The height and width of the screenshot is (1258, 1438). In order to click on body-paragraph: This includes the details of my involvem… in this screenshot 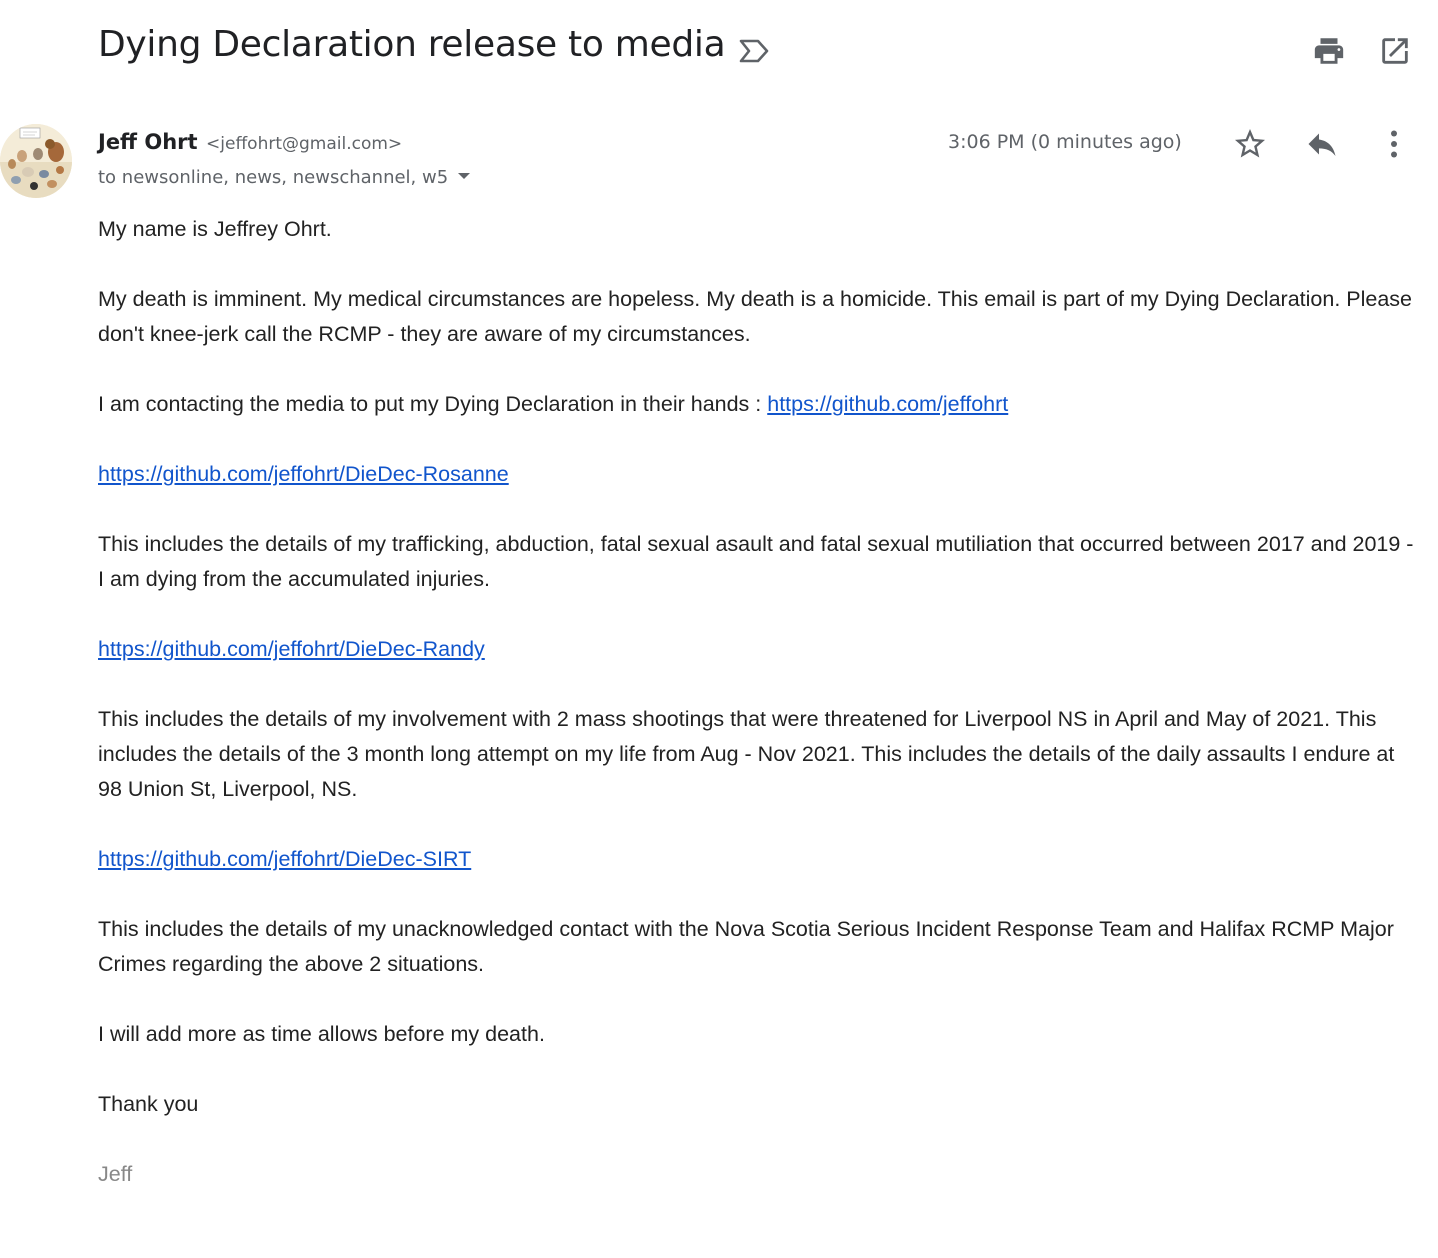, I will do `click(746, 754)`.